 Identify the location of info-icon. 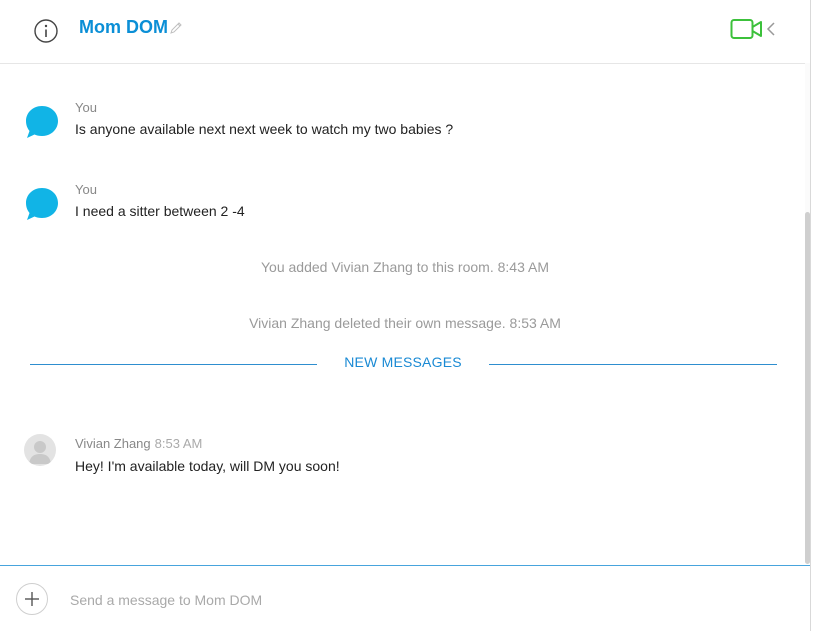
(46, 31).